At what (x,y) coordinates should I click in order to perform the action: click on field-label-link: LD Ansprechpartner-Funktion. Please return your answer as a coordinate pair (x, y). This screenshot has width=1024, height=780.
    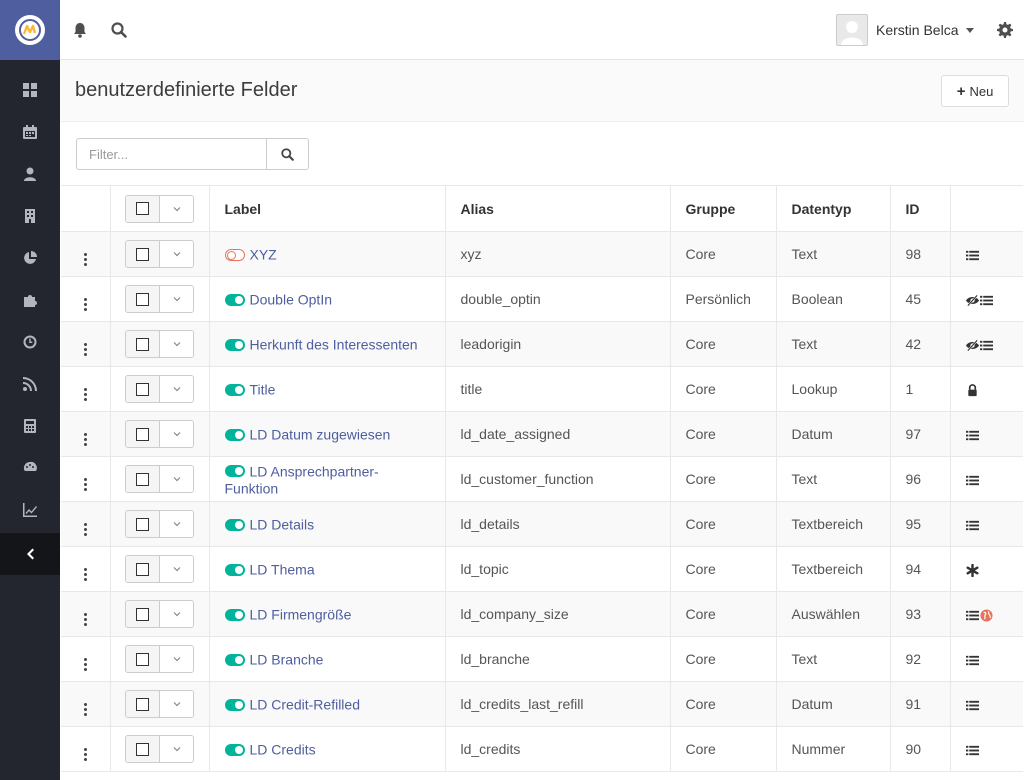
    Looking at the image, I should click on (302, 479).